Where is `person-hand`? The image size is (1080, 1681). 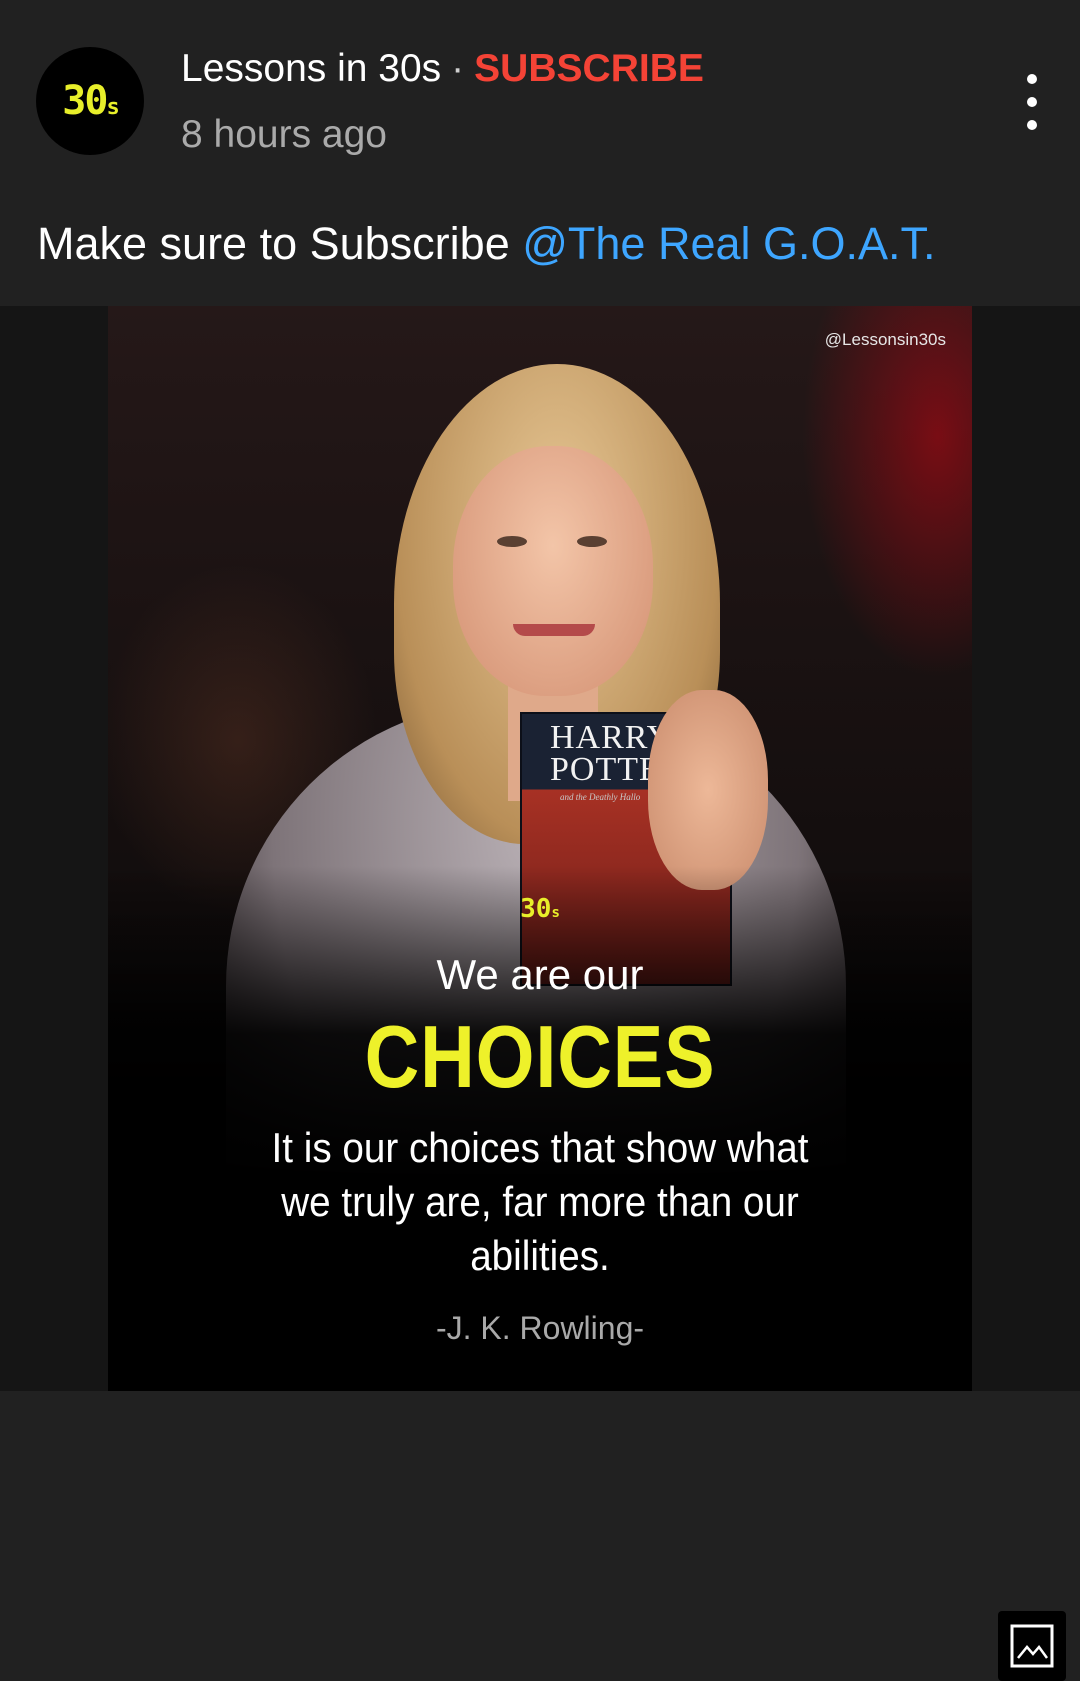
person-hand is located at coordinates (708, 790).